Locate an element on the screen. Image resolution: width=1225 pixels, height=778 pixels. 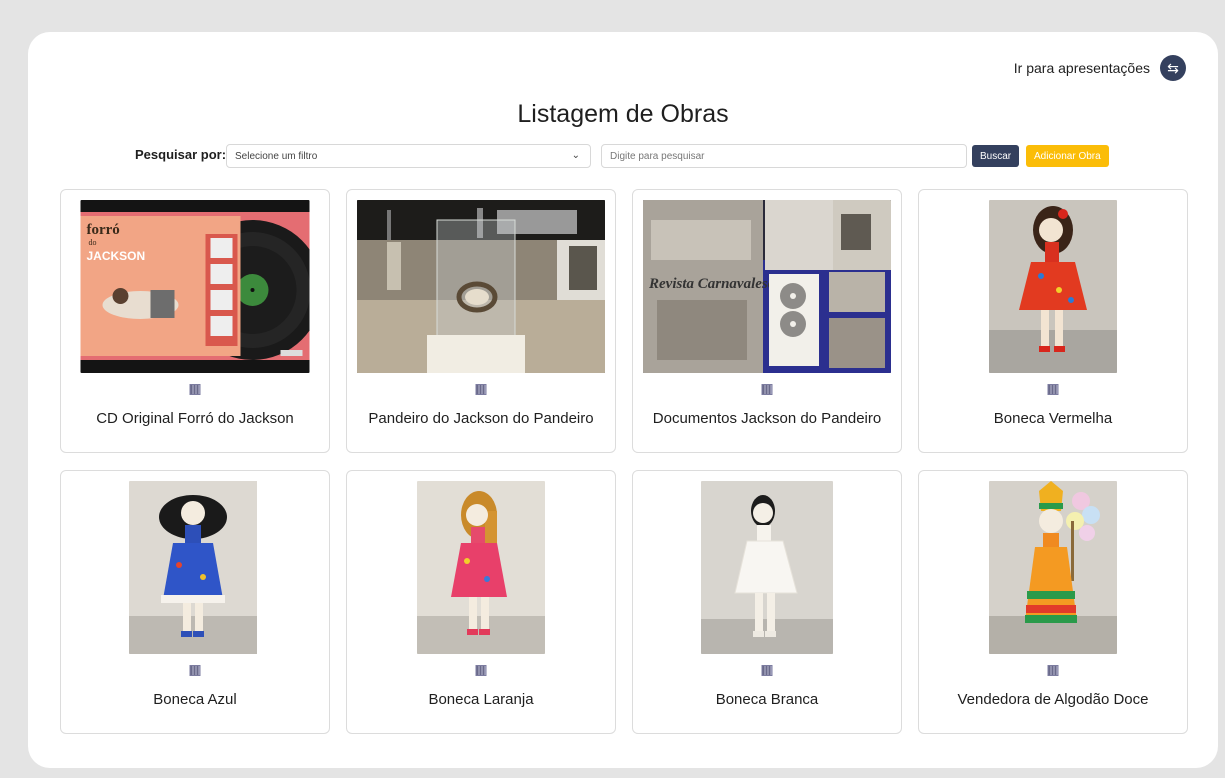
work-title: Pandeiro do Jackson do Pandeiro is located at coordinates (481, 418).